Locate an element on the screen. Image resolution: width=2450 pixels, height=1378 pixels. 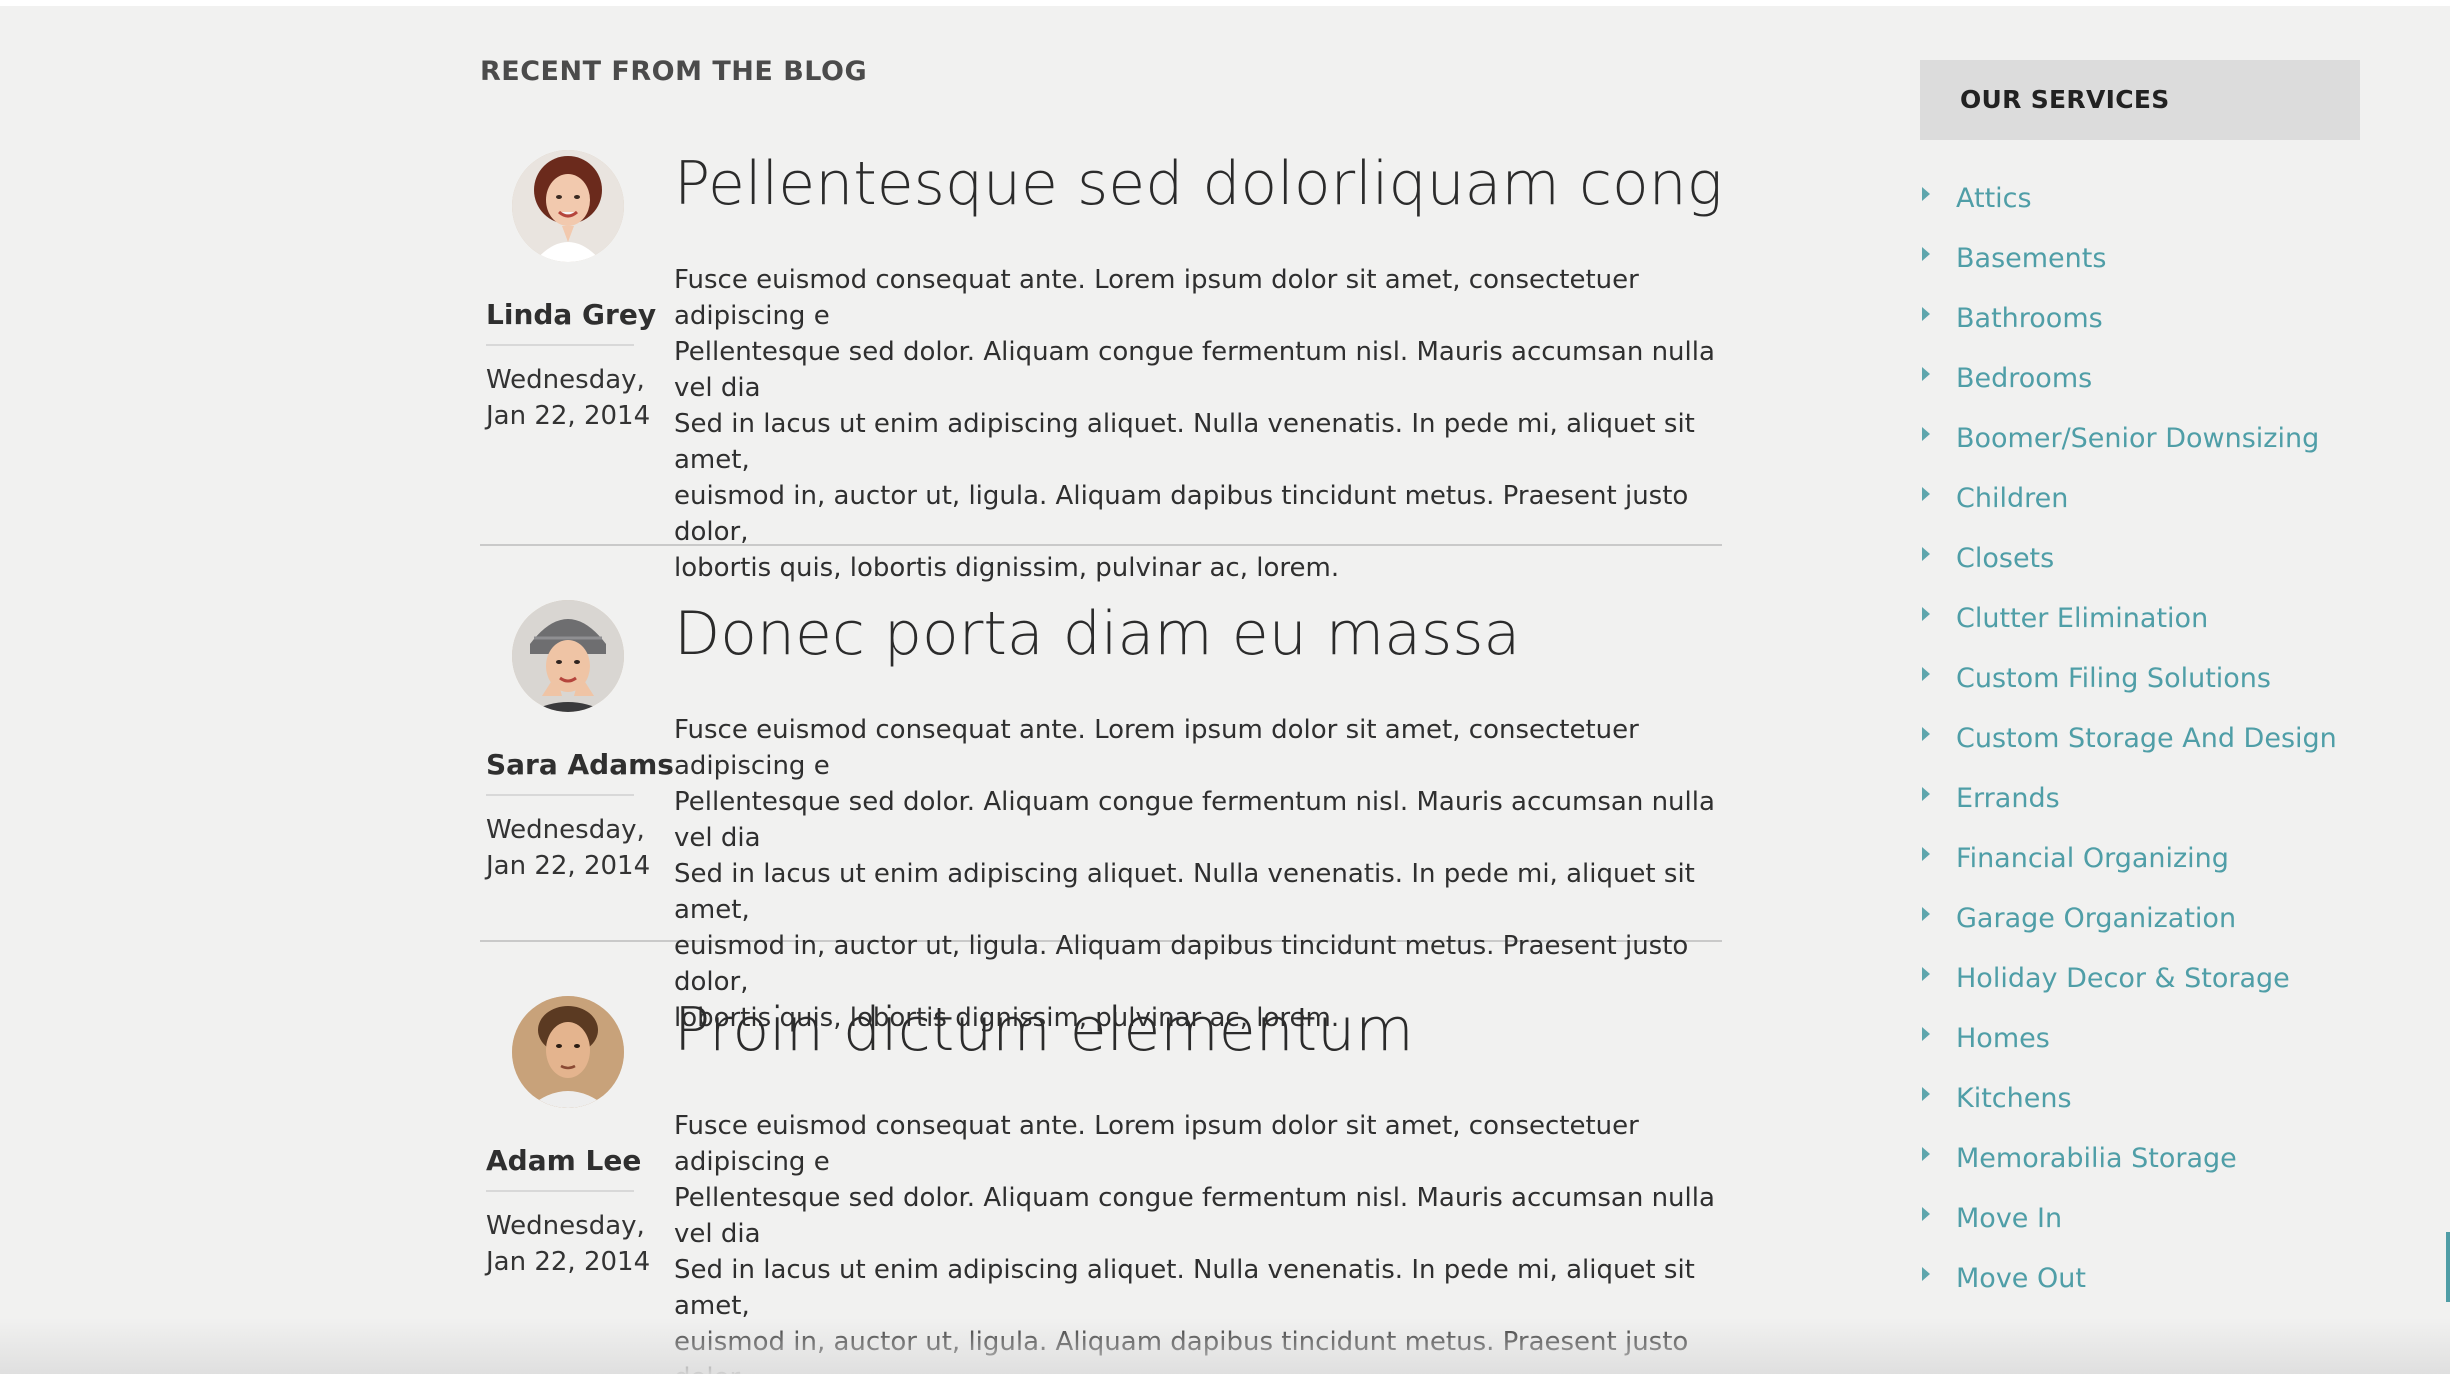
service-link: Children is located at coordinates (2012, 498).